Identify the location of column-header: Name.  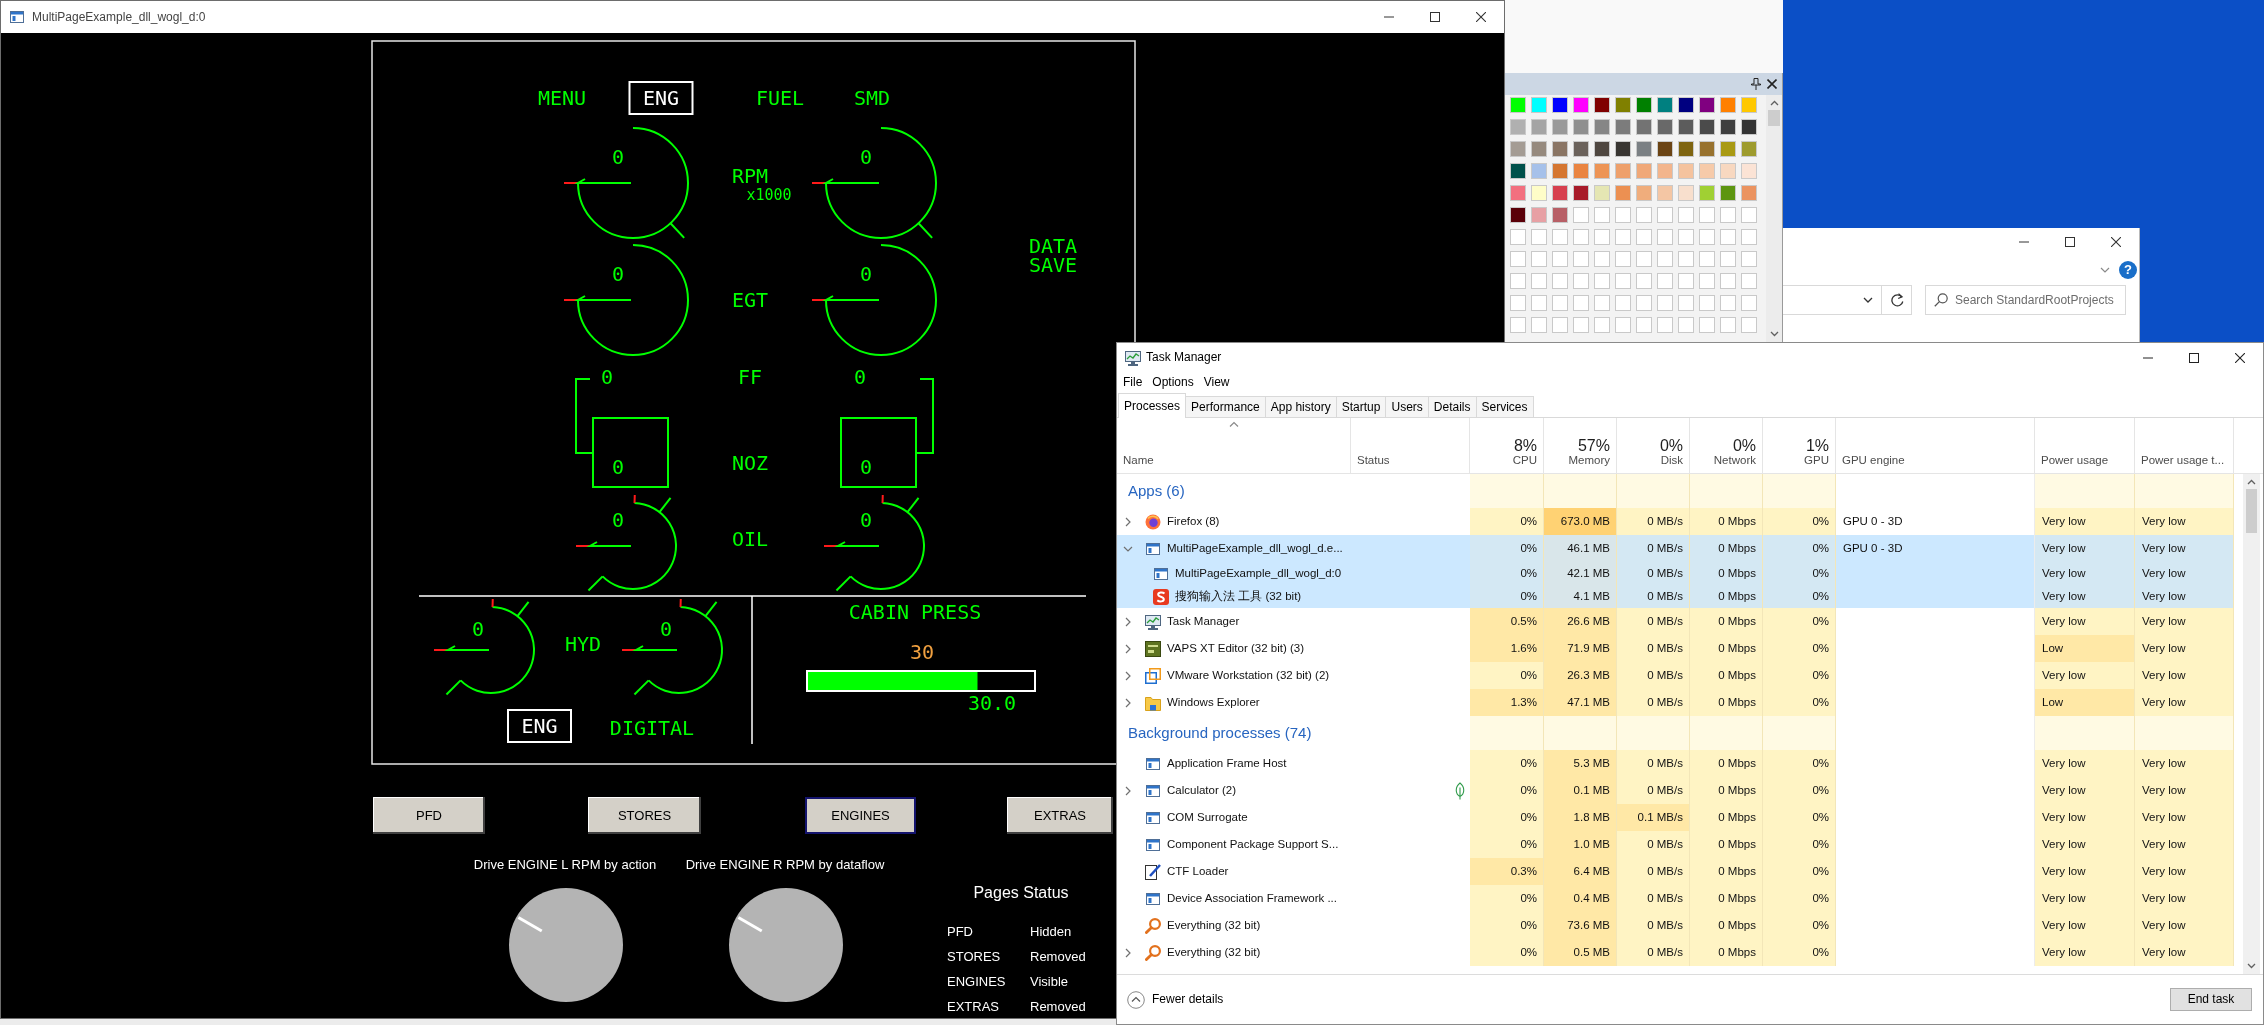
(1138, 461).